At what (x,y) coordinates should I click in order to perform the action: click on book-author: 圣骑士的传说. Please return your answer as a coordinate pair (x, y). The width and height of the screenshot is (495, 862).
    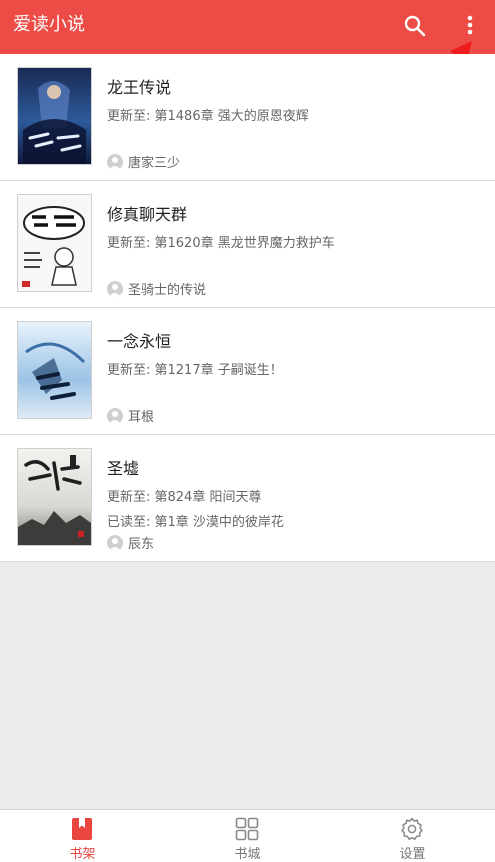
    Looking at the image, I should click on (156, 288).